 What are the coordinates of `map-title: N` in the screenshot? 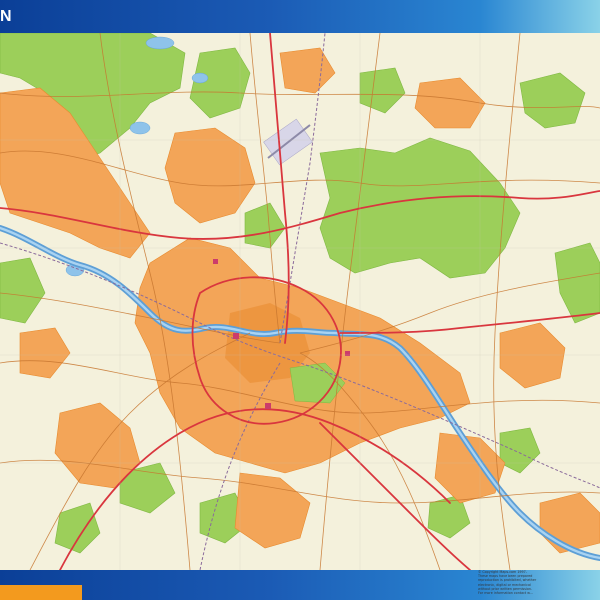 It's located at (6, 16).